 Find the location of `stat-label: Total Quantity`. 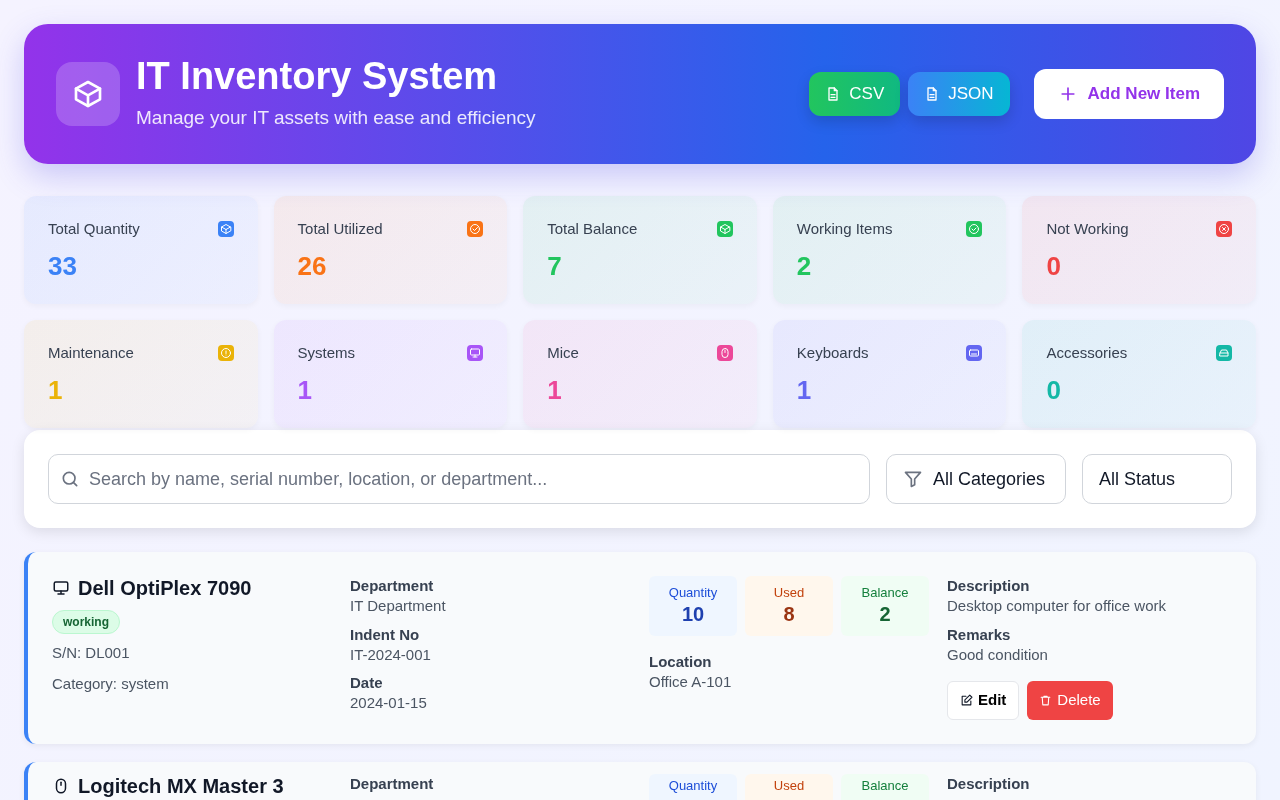

stat-label: Total Quantity is located at coordinates (94, 229).